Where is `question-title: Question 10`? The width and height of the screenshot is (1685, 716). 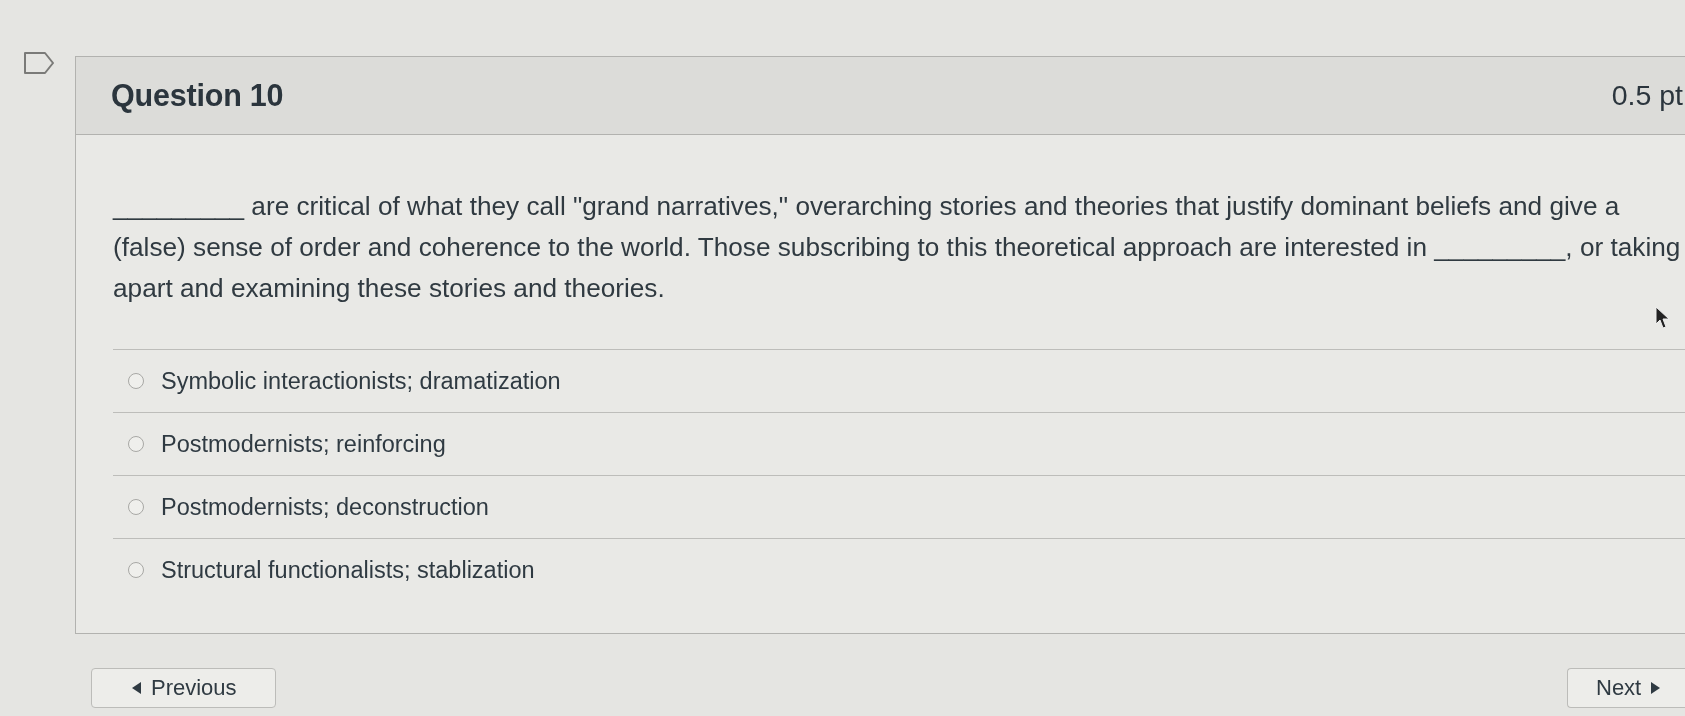
question-title: Question 10 is located at coordinates (197, 95).